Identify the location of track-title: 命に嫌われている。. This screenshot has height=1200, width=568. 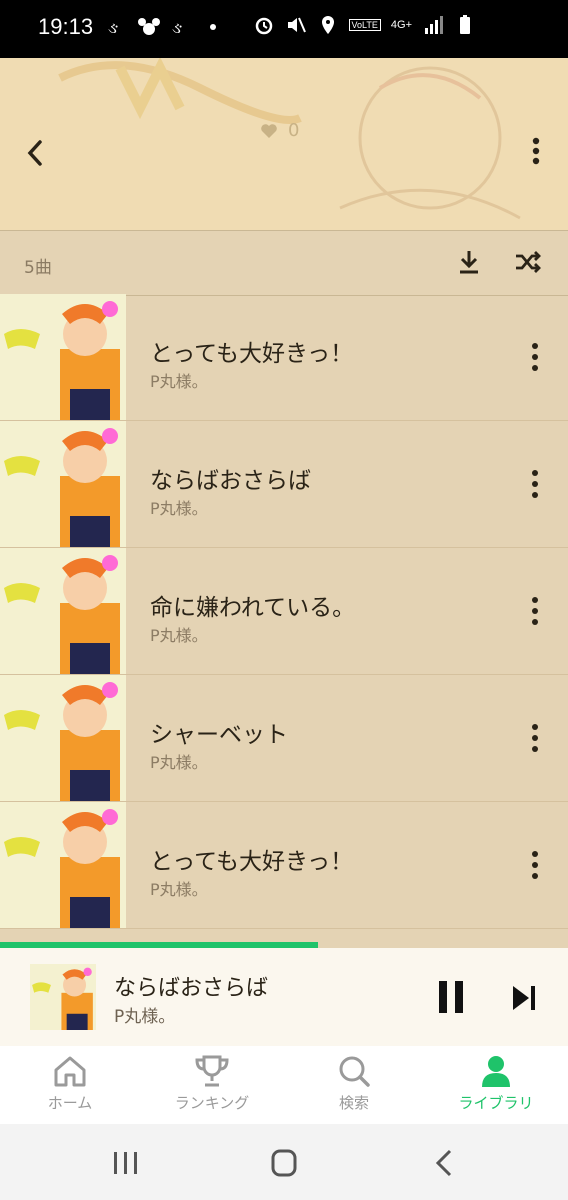
(253, 608).